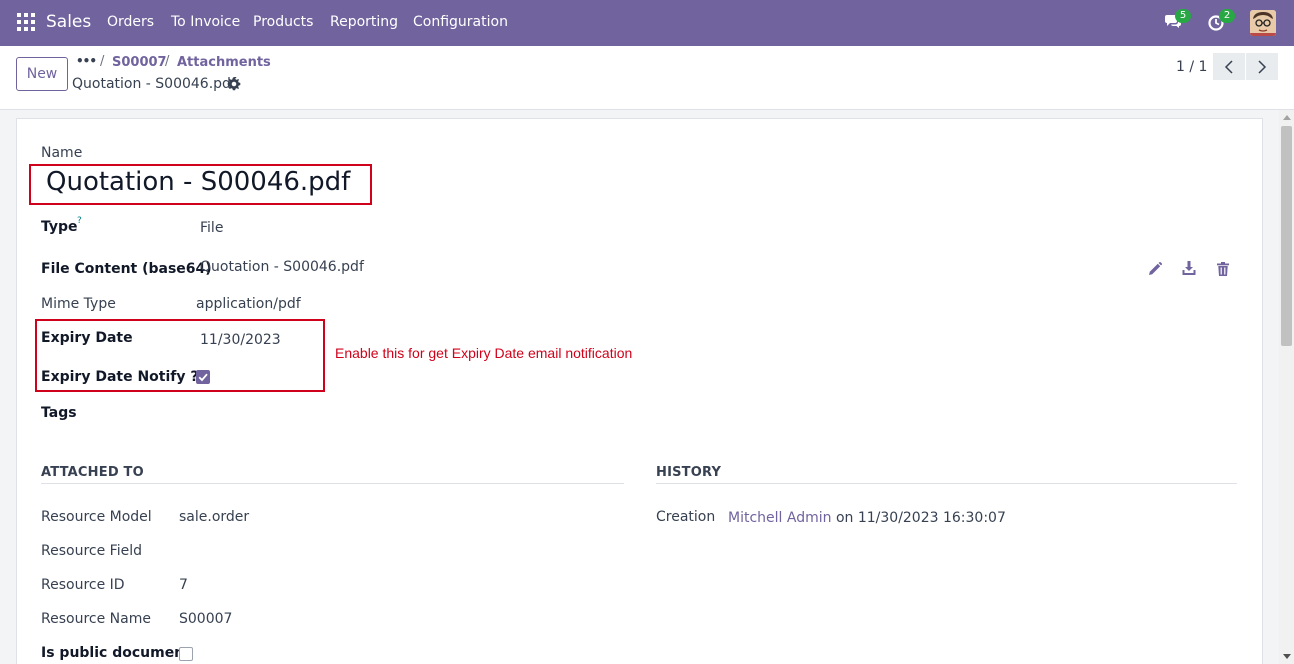  I want to click on mime-type-label: Mime Type, so click(78, 304).